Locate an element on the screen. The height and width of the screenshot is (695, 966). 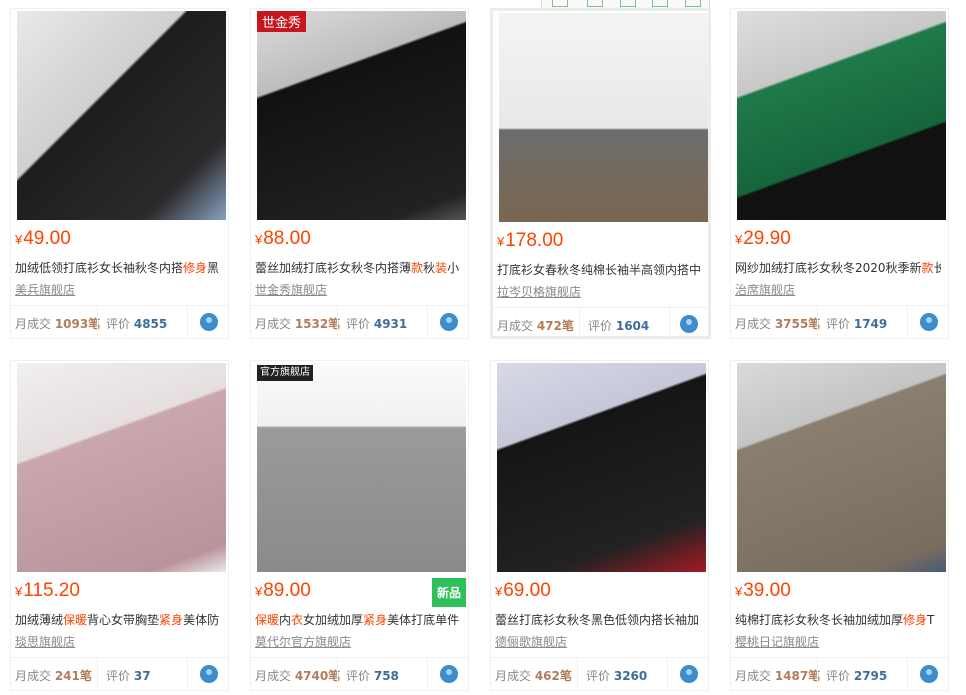
product-title-link: 纯棉打底衫女秋冬长袖加绒加厚修身T is located at coordinates (838, 620).